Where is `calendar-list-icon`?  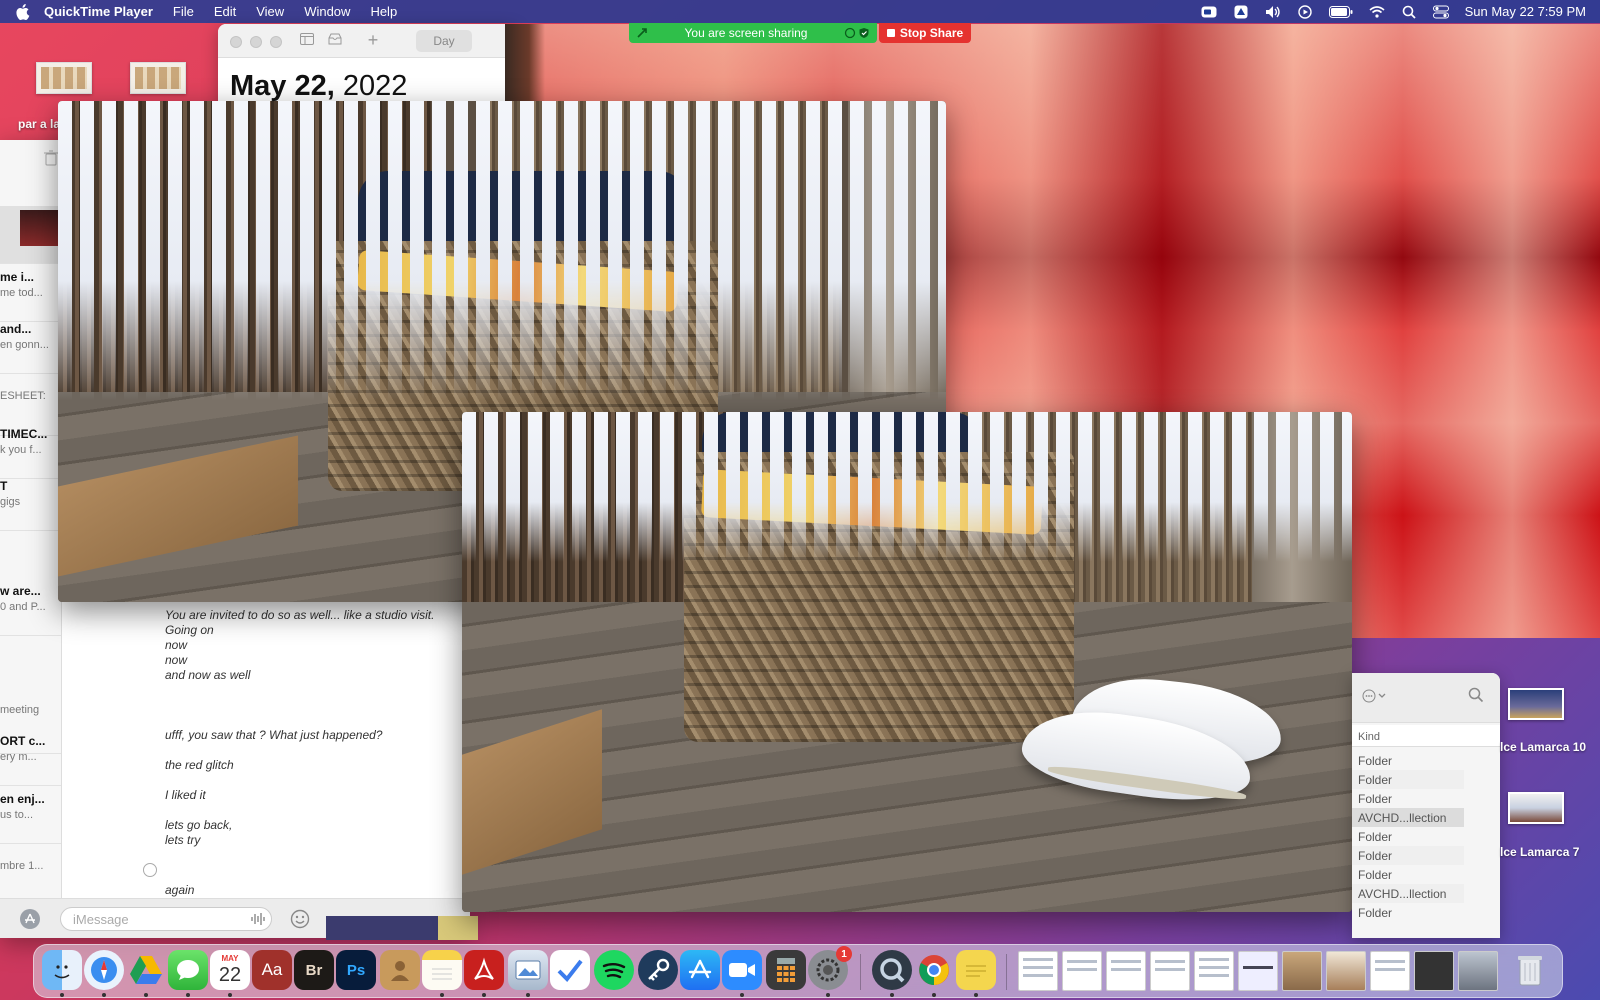
calendar-list-icon is located at coordinates (307, 40).